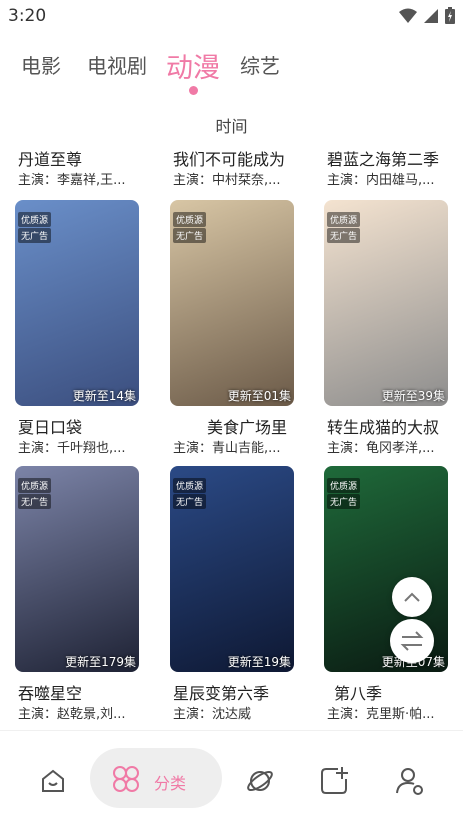 Image resolution: width=463 pixels, height=825 pixels. I want to click on category-tabs: 电影 电视剧 动漫 综艺, so click(231, 70).